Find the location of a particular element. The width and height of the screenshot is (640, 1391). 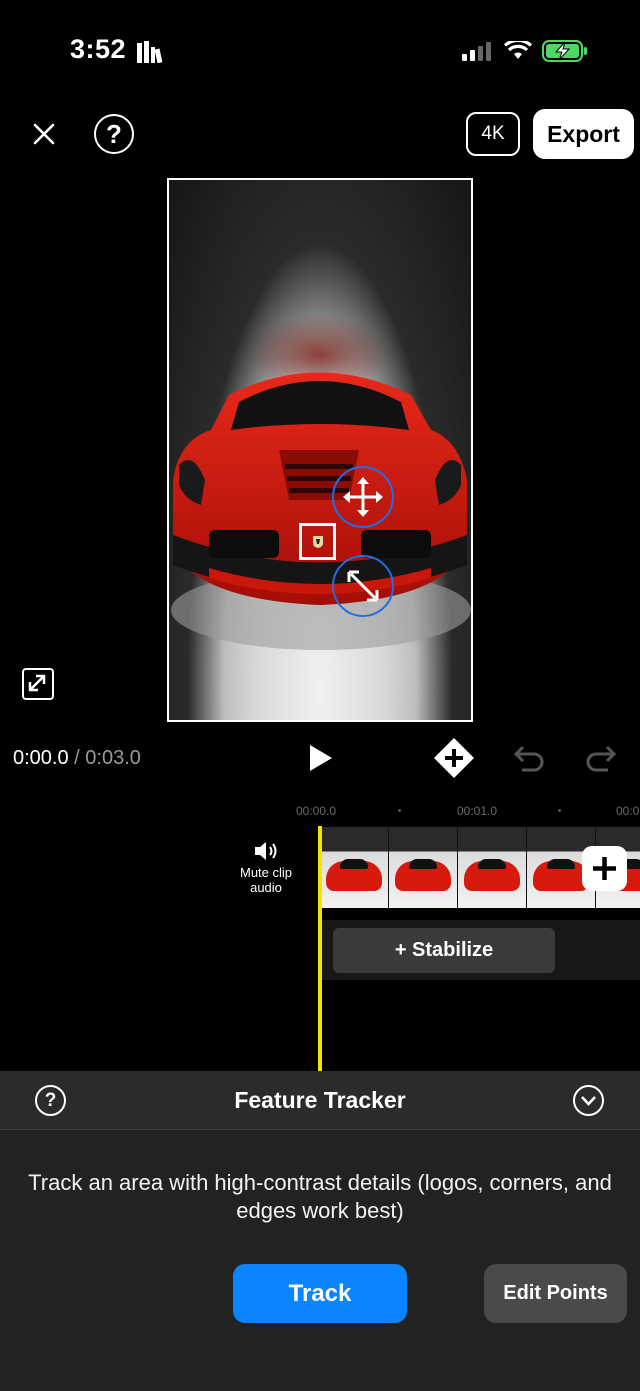

resize-icon is located at coordinates (363, 586).